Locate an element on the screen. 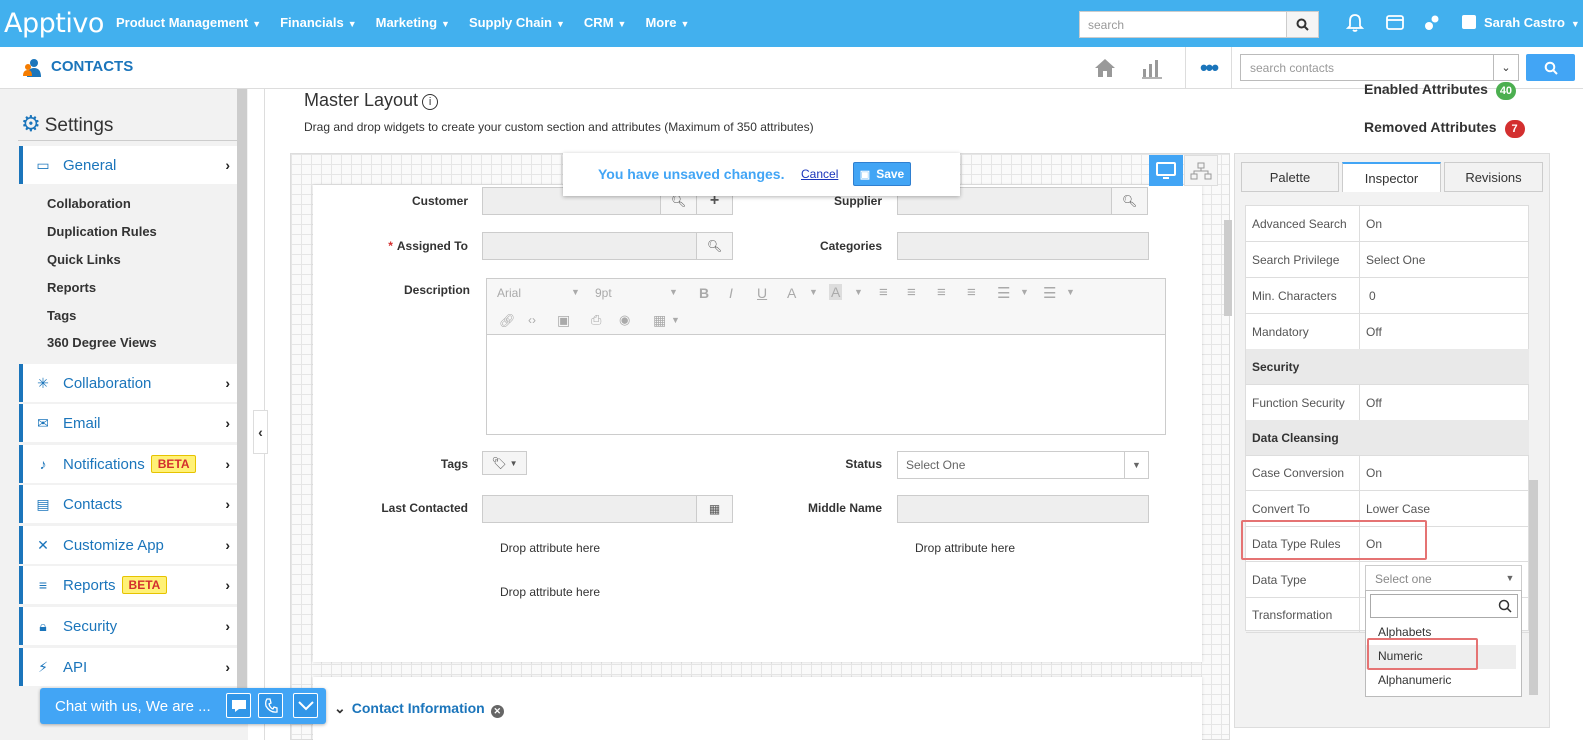 This screenshot has width=1583, height=740. user-menu: Sarah Castro ▼ is located at coordinates (1521, 22).